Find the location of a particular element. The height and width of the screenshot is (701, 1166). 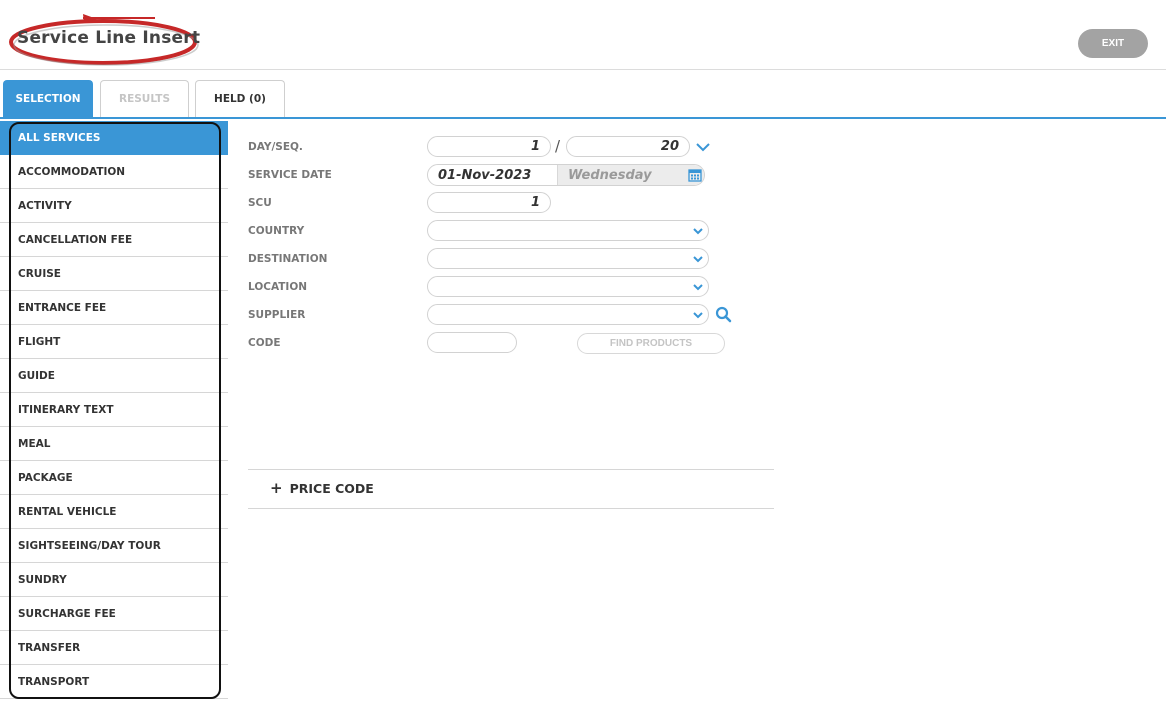

sidebar-item-accommodation: ACCOMMODATION is located at coordinates (114, 172).